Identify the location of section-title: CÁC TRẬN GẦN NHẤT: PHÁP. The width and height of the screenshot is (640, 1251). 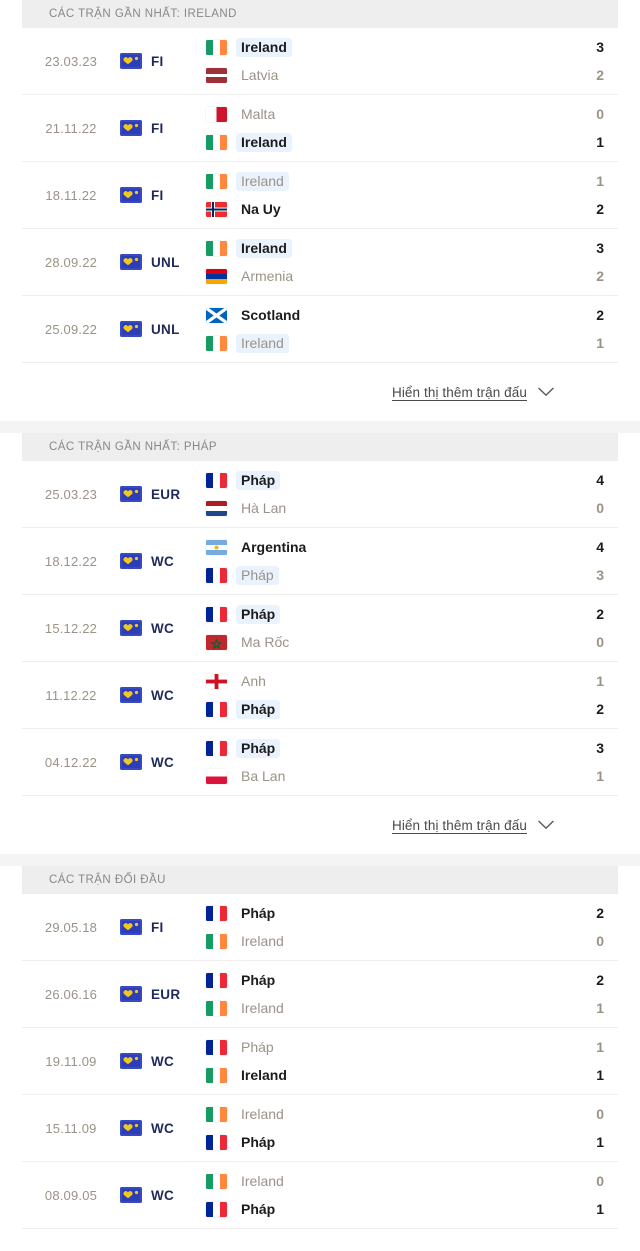
(133, 447).